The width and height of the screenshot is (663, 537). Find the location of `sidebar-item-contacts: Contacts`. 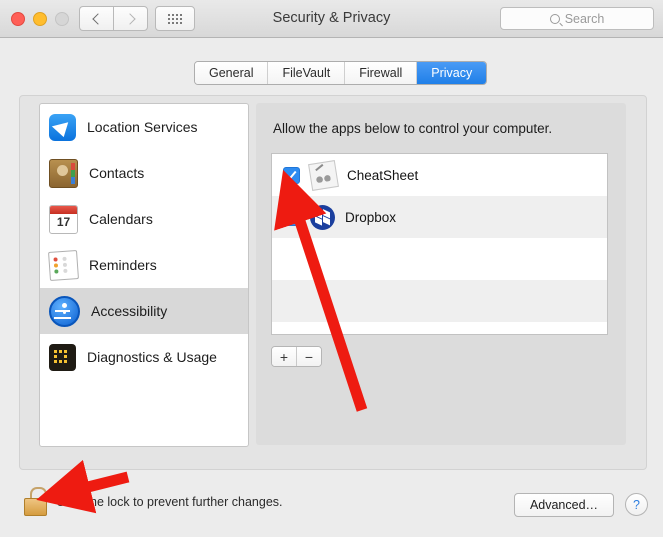

sidebar-item-contacts: Contacts is located at coordinates (144, 173).